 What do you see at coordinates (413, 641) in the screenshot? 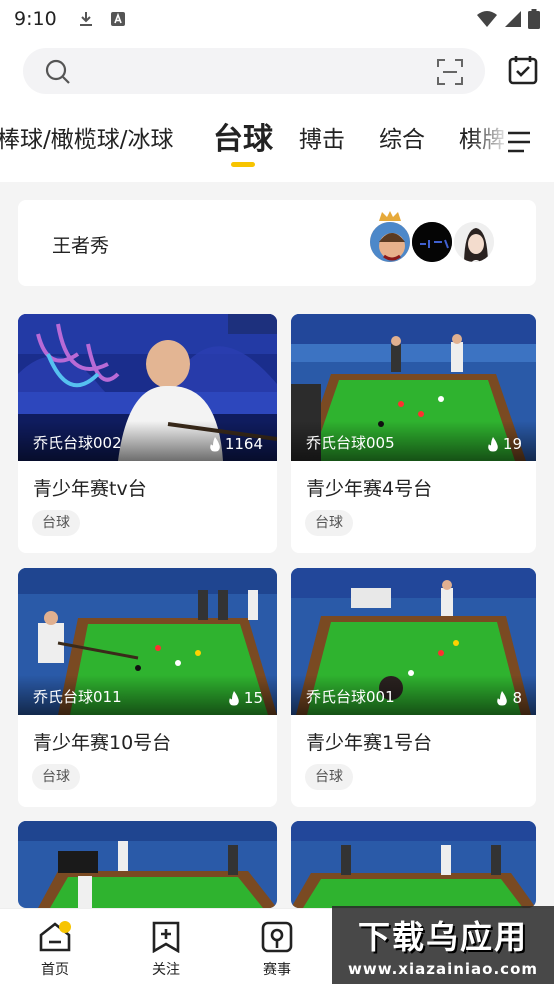
I see `live-thumbnail: 乔氏台球001 8` at bounding box center [413, 641].